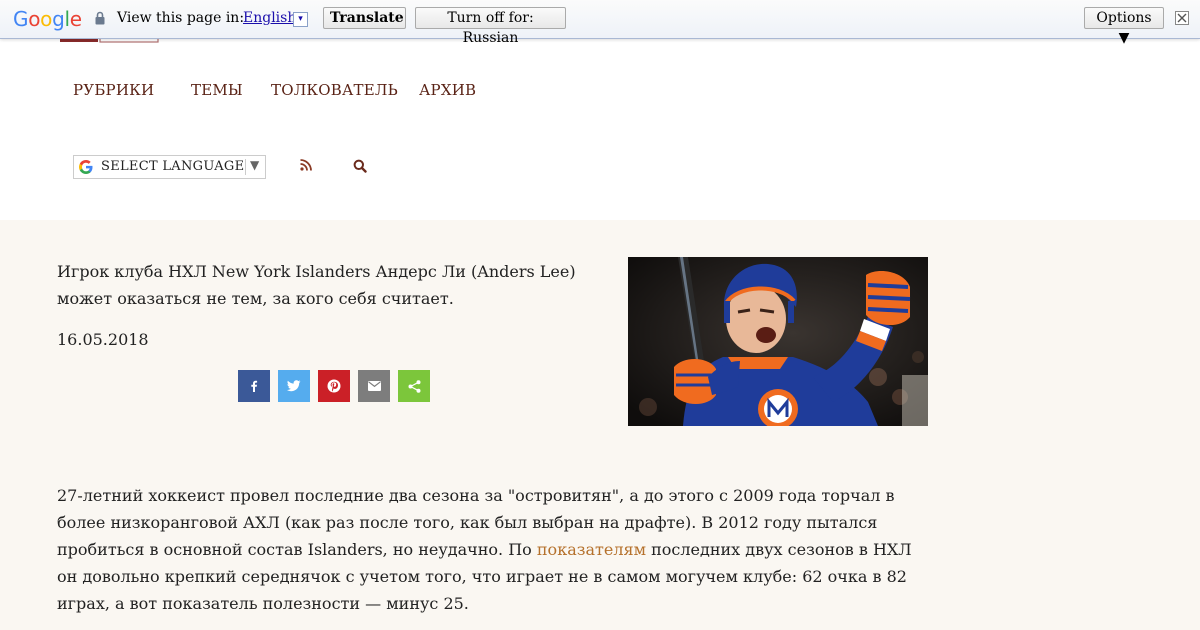  What do you see at coordinates (100, 18) in the screenshot?
I see `lock-icon` at bounding box center [100, 18].